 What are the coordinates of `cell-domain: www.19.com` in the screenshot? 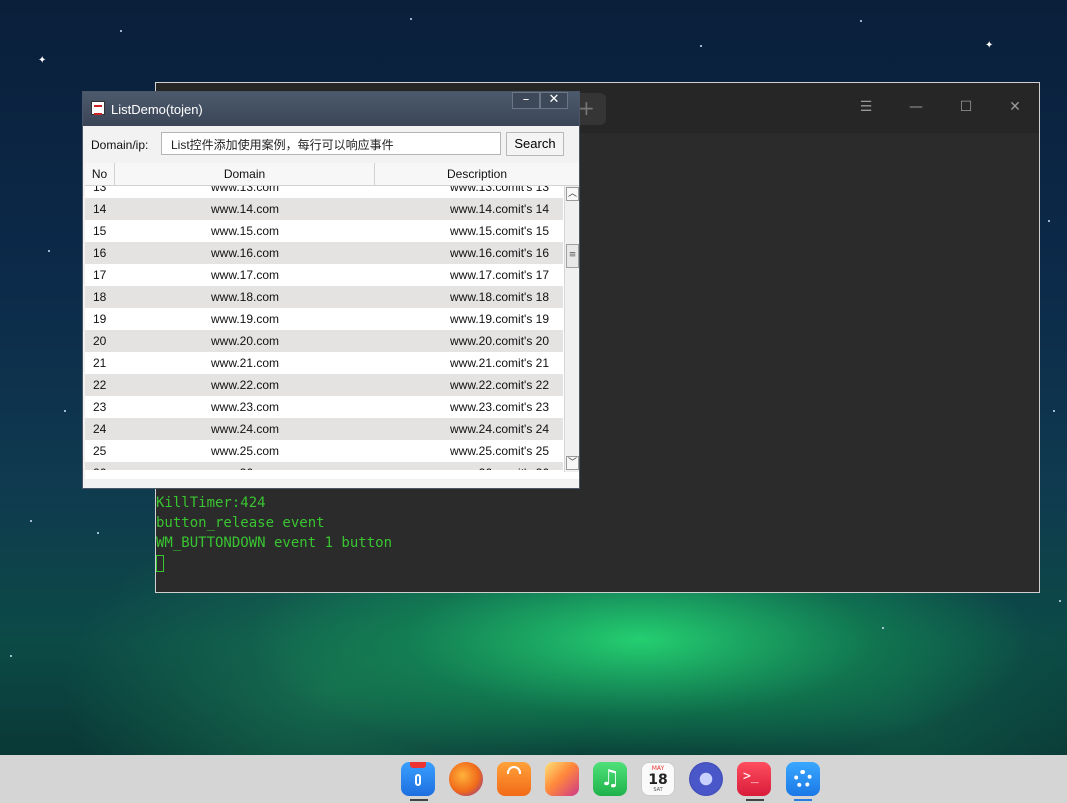 It's located at (245, 319).